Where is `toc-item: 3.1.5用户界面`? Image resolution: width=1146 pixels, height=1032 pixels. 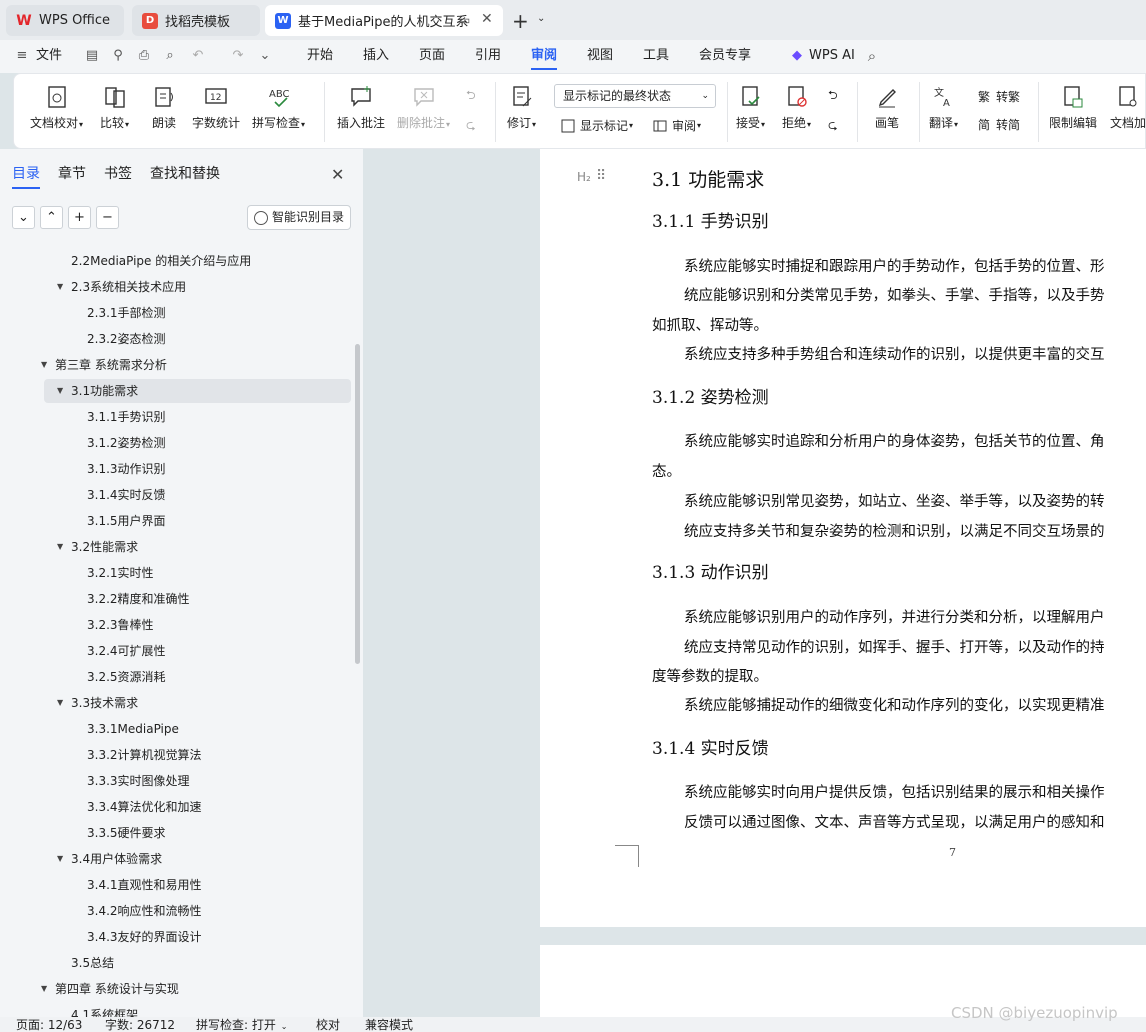 toc-item: 3.1.5用户界面 is located at coordinates (126, 521).